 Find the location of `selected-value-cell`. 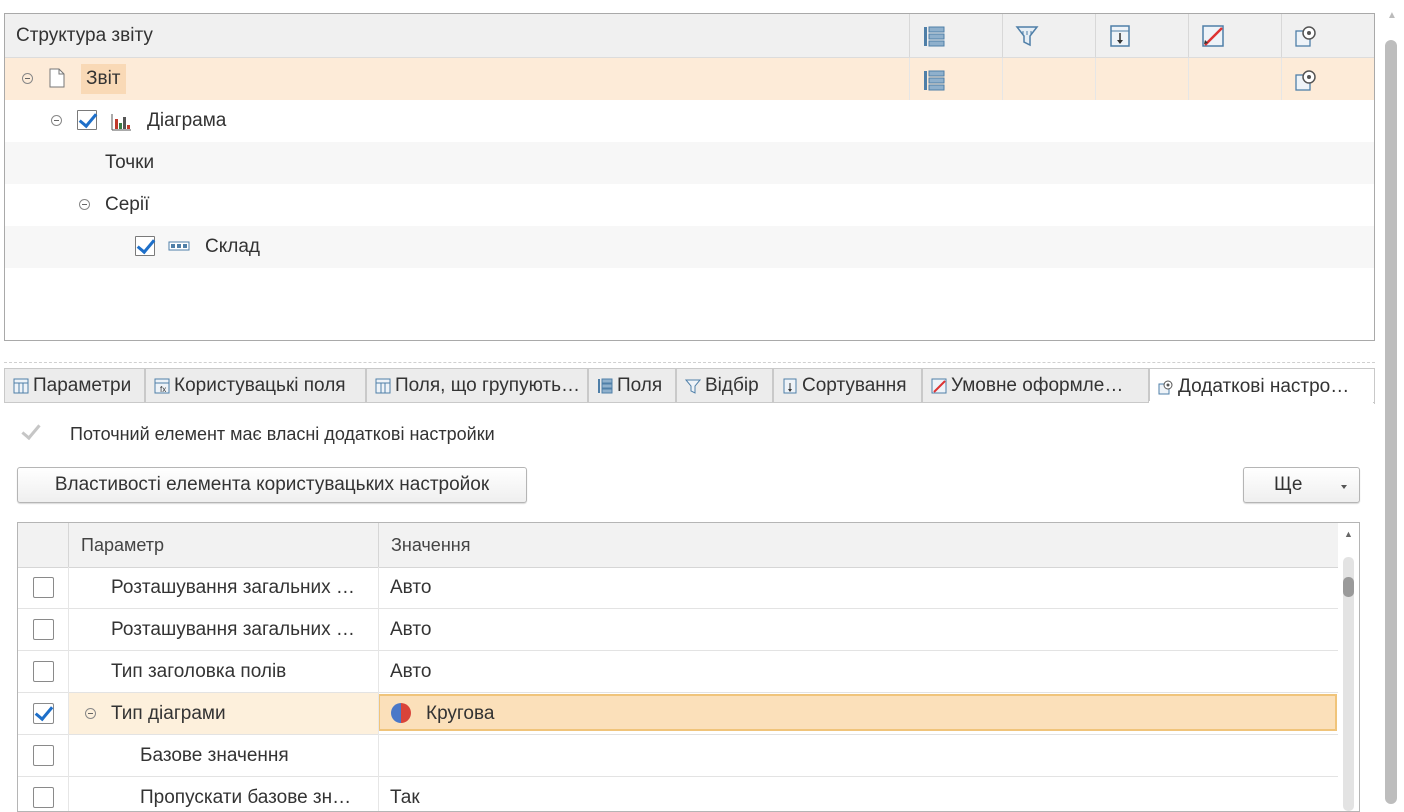

selected-value-cell is located at coordinates (857, 712).